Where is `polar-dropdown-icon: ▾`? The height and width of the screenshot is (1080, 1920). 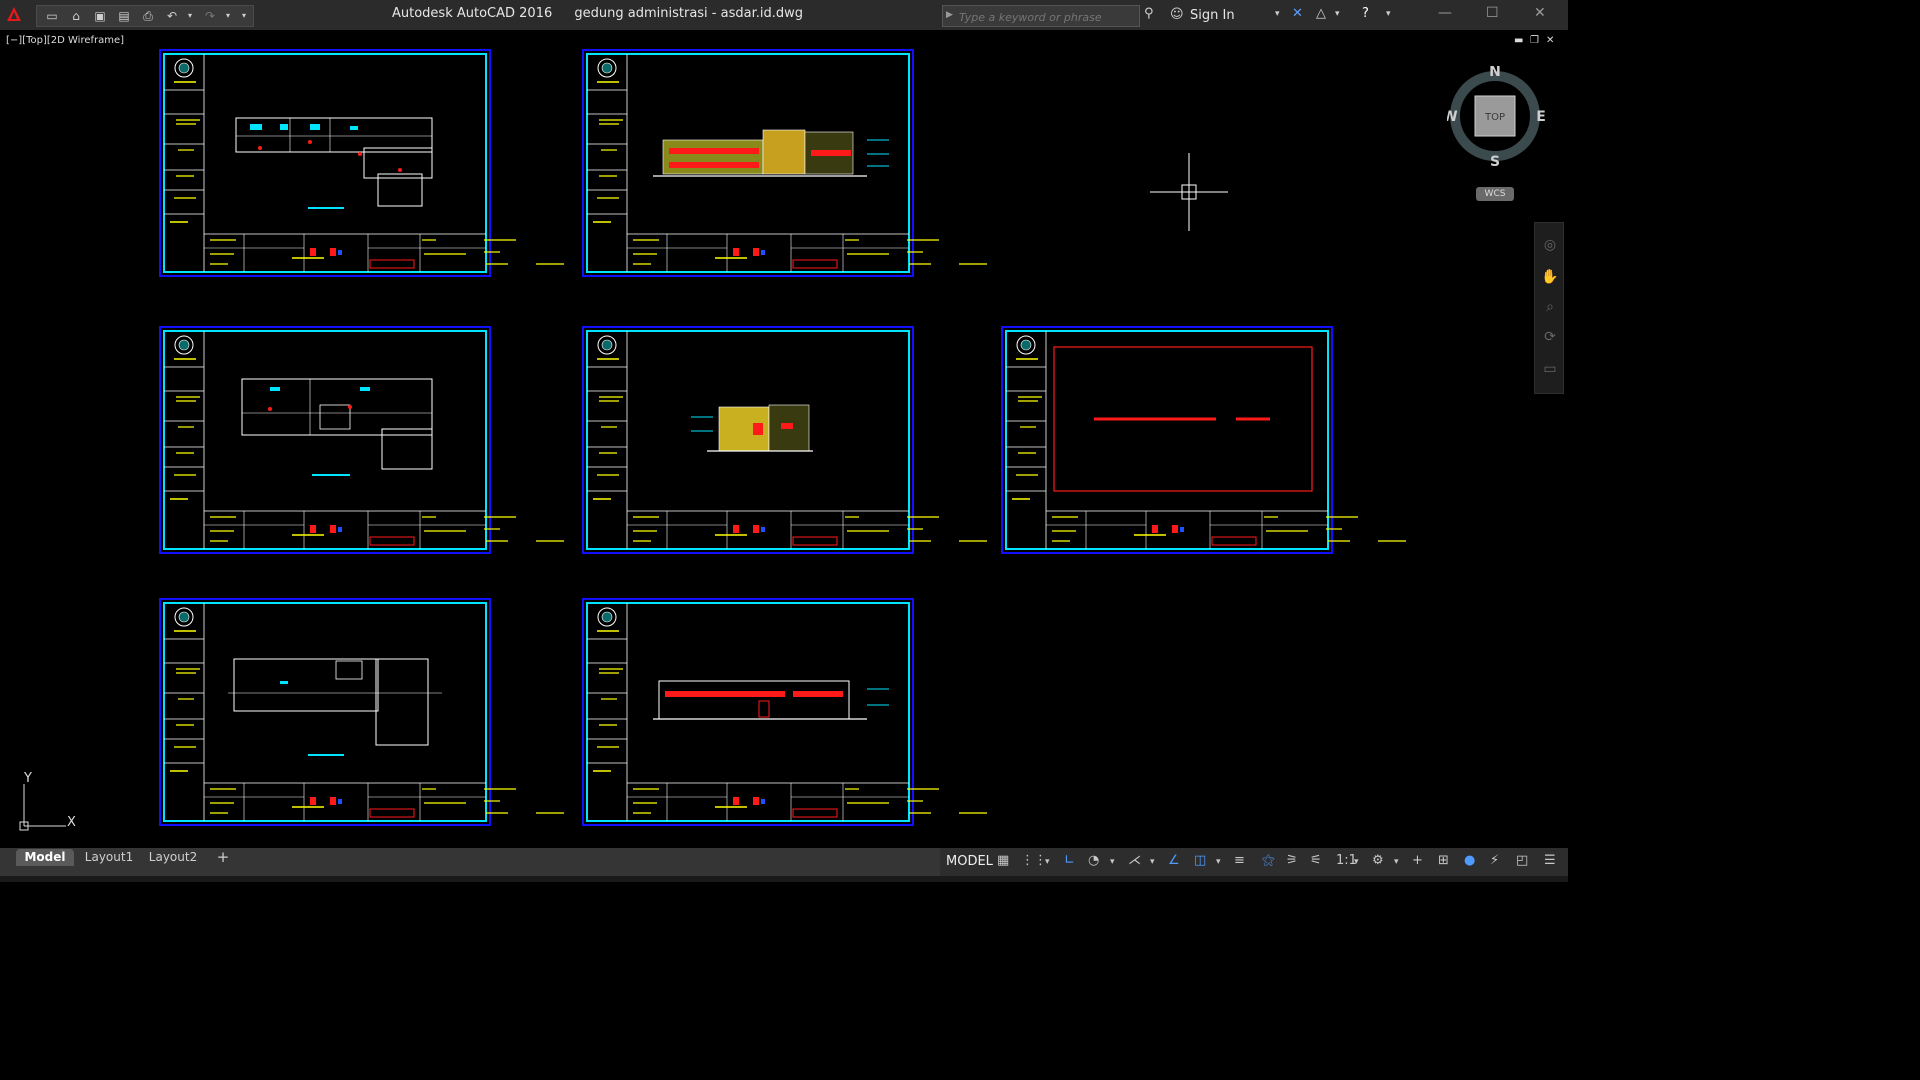 polar-dropdown-icon: ▾ is located at coordinates (1112, 862).